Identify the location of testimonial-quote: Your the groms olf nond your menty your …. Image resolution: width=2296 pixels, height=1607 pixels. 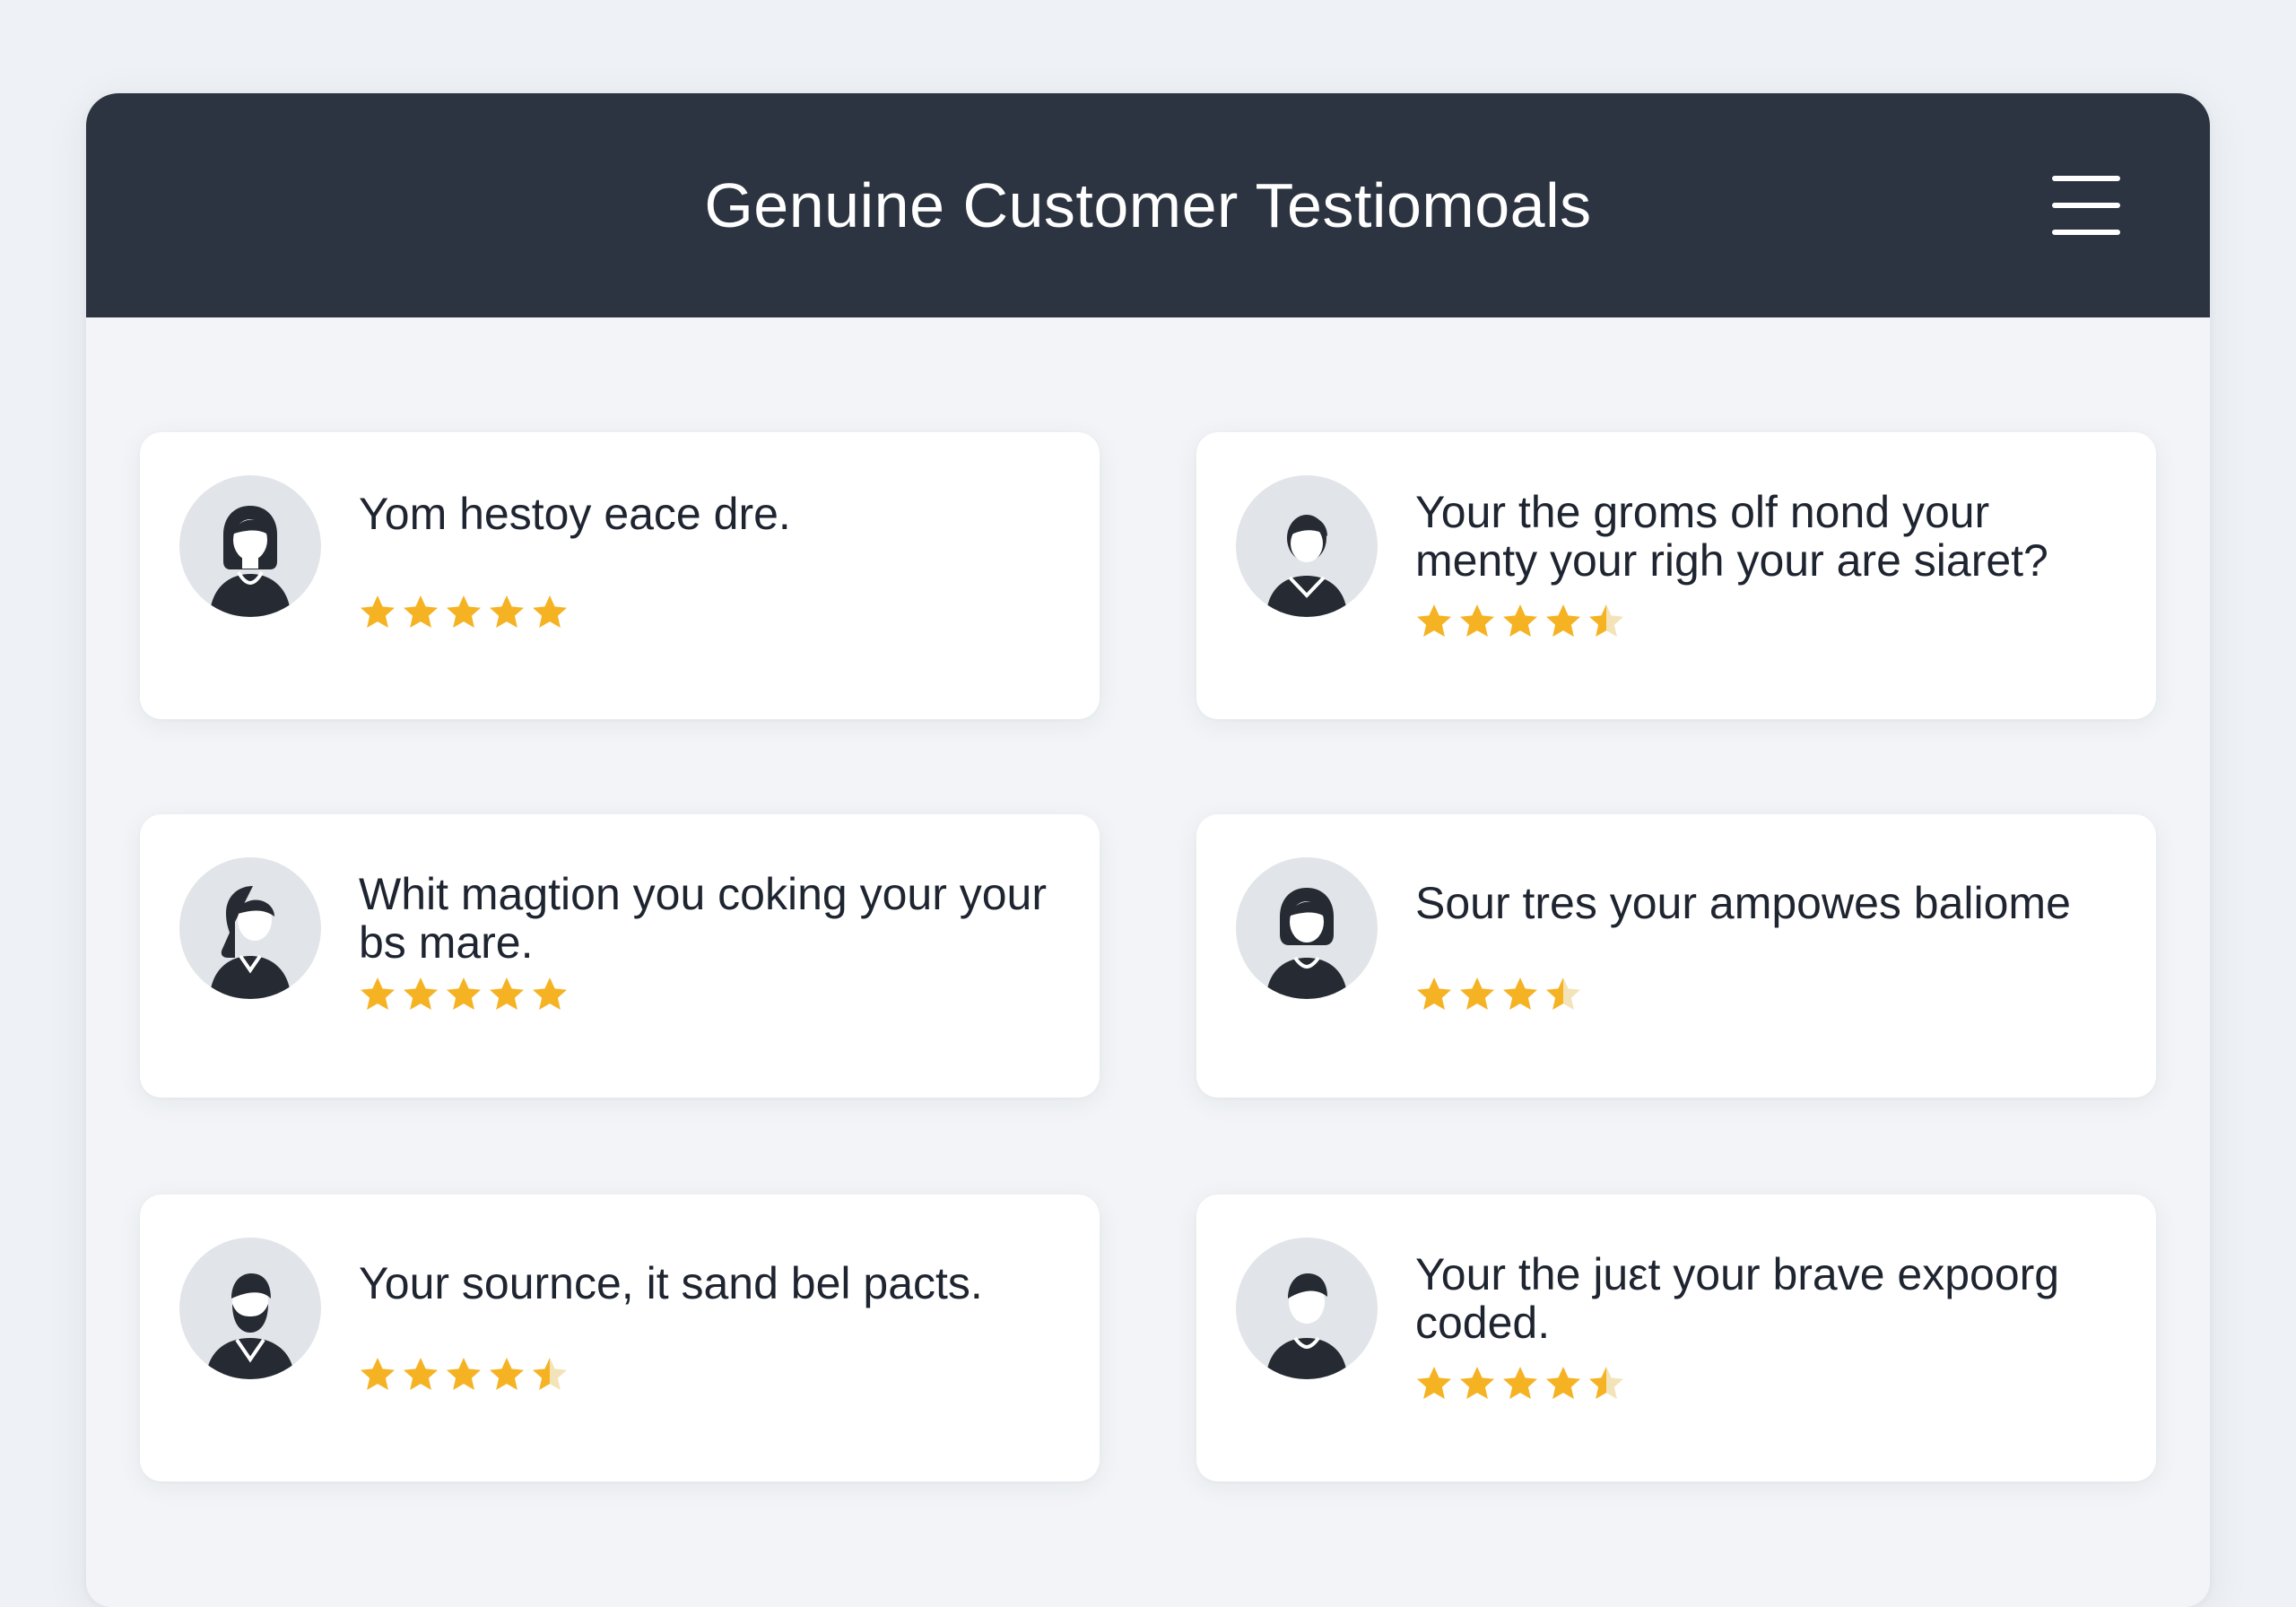
(1731, 536).